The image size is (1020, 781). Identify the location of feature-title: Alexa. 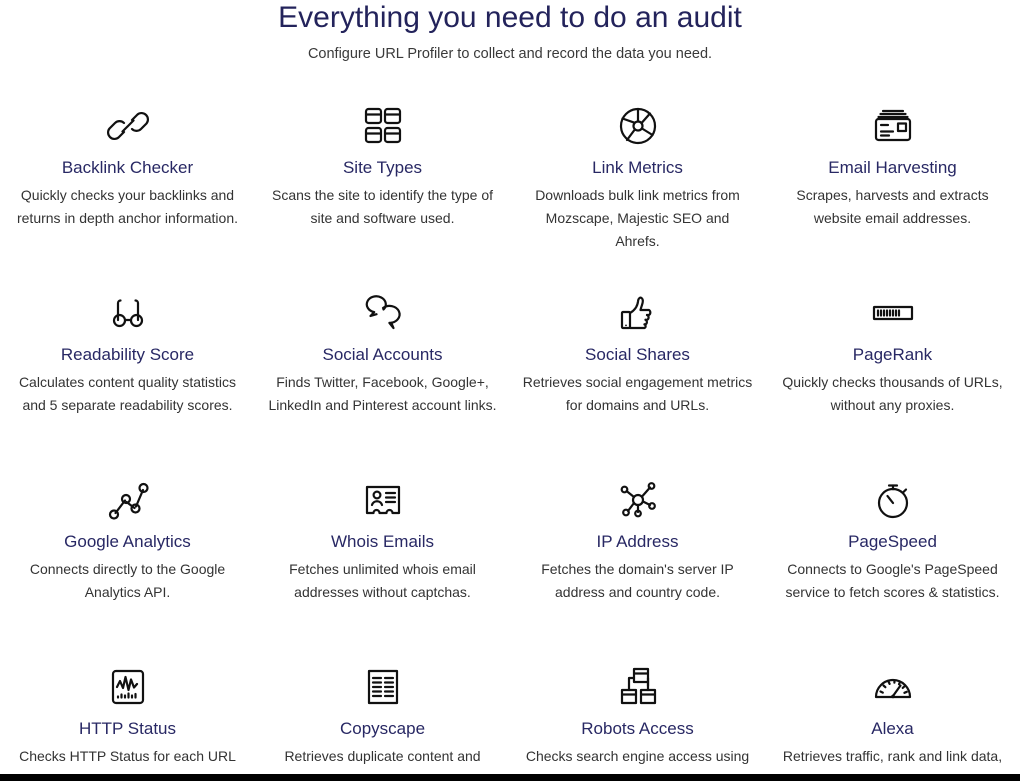
(892, 728).